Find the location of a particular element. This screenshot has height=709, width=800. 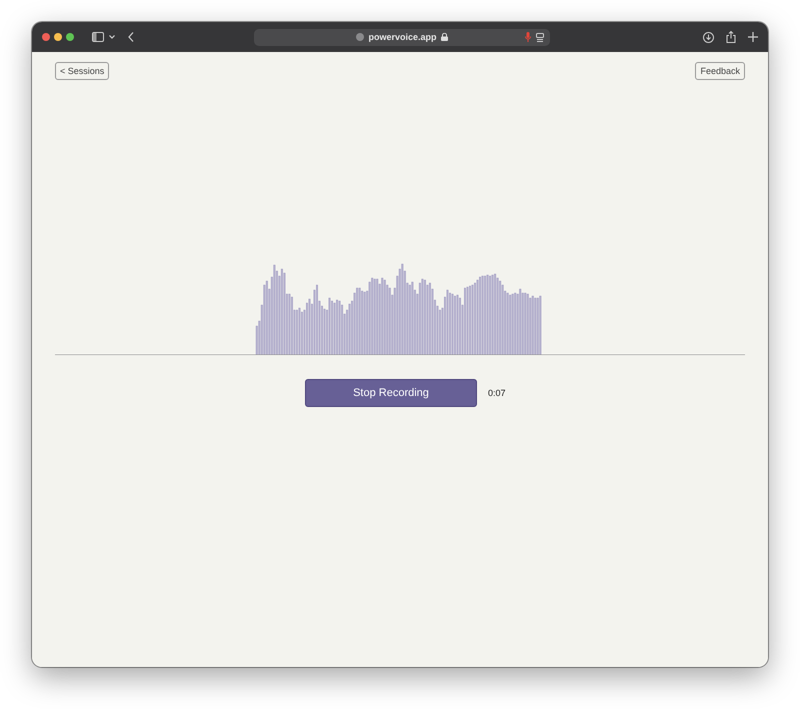

address-field: powervoice.app is located at coordinates (402, 37).